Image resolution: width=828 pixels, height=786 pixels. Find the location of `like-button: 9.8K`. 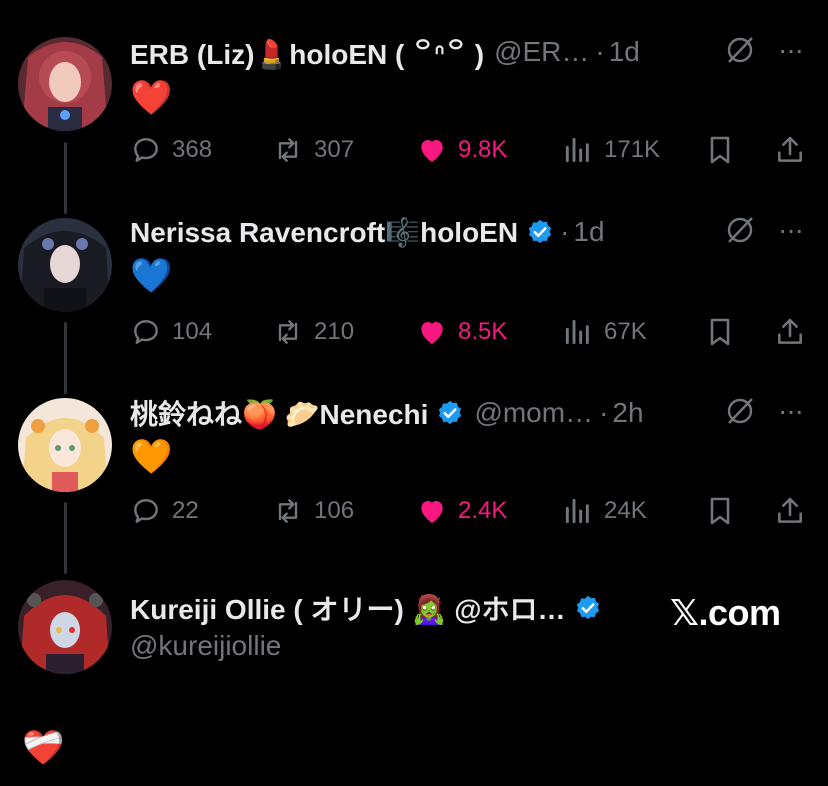

like-button: 9.8K is located at coordinates (461, 150).